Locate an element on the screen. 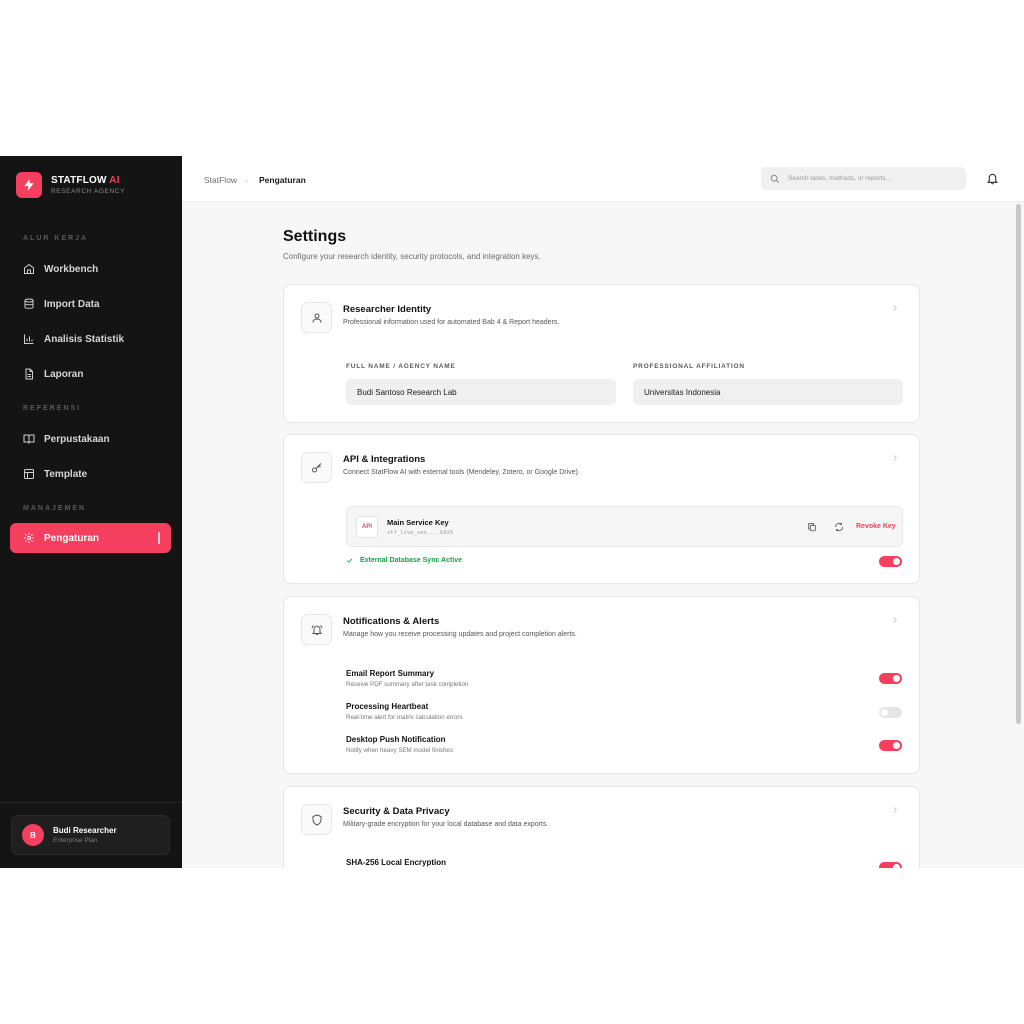 This screenshot has height=1024, width=1024. sidebar-item-label: Workbench is located at coordinates (71, 269).